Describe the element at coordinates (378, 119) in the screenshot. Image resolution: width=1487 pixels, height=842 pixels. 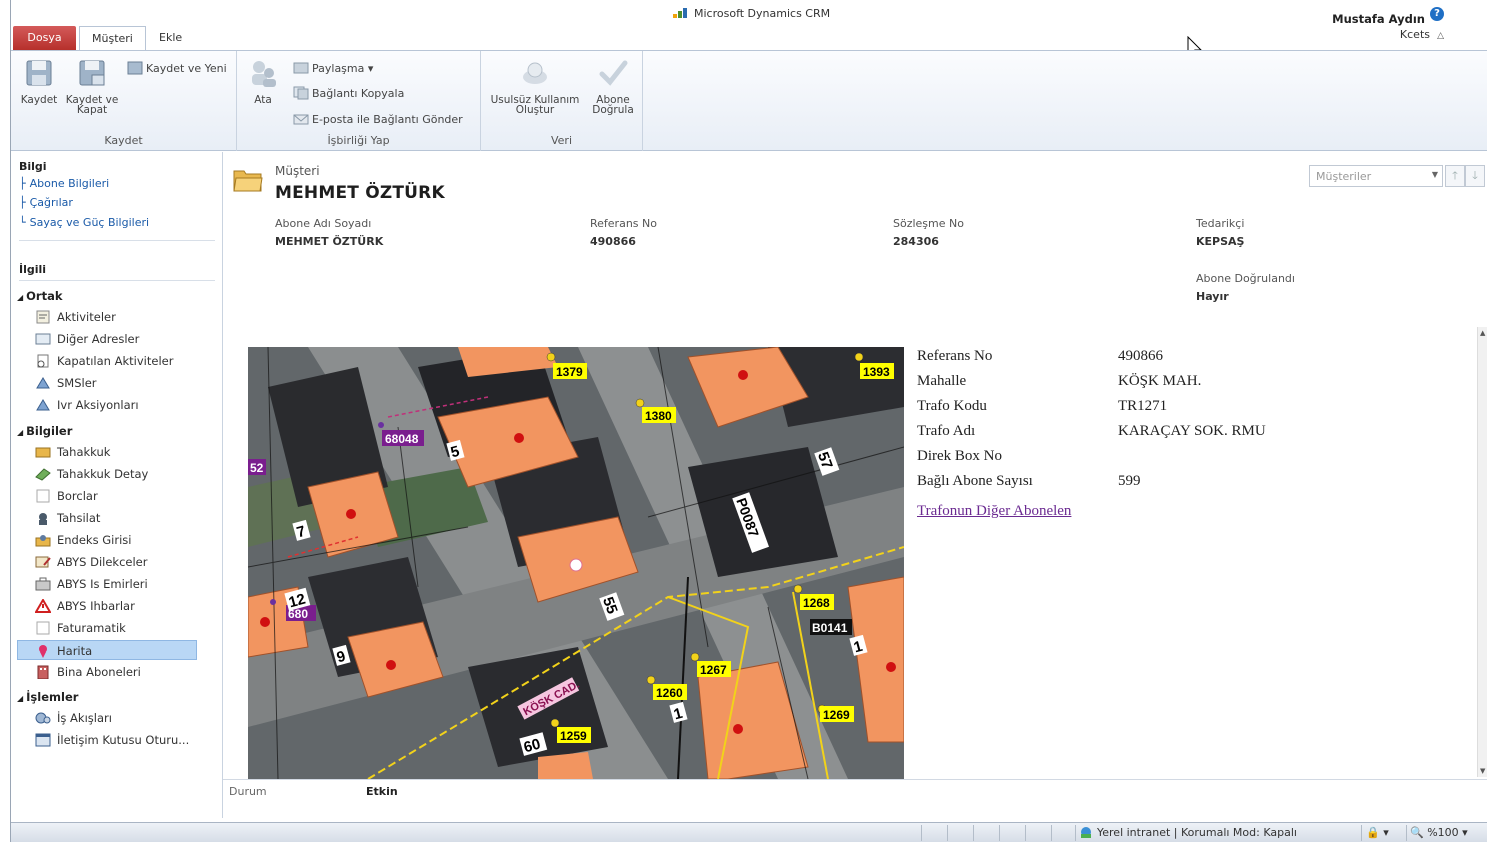
I see `email-link-button: E-posta ile Bağlantı Gönder` at that location.